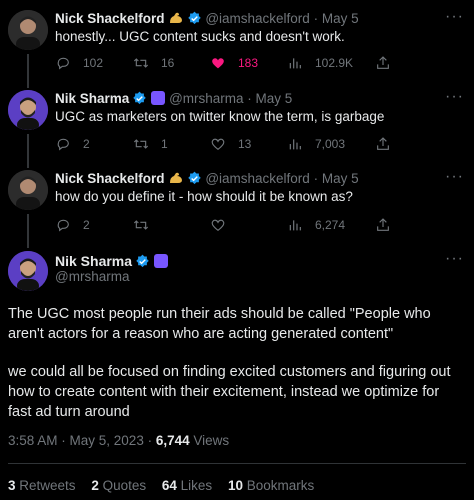 The height and width of the screenshot is (500, 474). What do you see at coordinates (278, 485) in the screenshot?
I see `bookmarks-label: Bookmarks` at bounding box center [278, 485].